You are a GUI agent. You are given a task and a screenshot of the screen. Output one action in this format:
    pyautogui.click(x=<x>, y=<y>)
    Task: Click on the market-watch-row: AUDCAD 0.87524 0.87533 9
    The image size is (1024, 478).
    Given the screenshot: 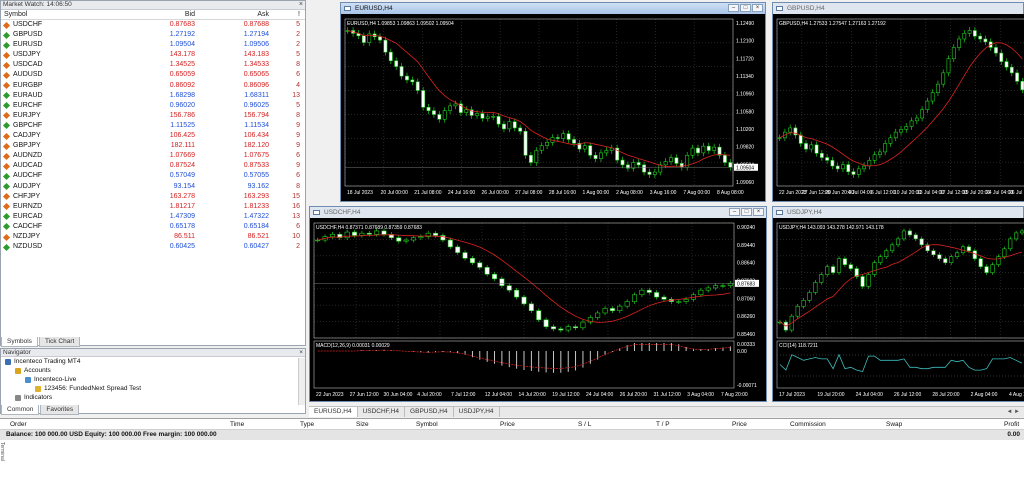 What is the action you would take?
    pyautogui.click(x=153, y=166)
    